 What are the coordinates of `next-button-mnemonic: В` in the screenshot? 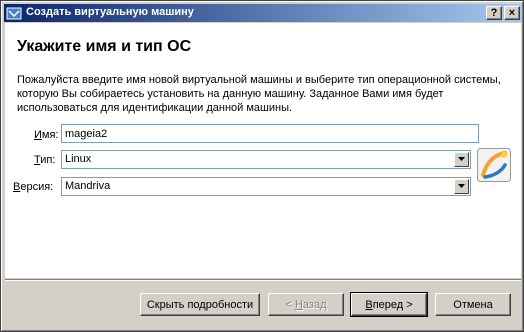 It's located at (369, 304).